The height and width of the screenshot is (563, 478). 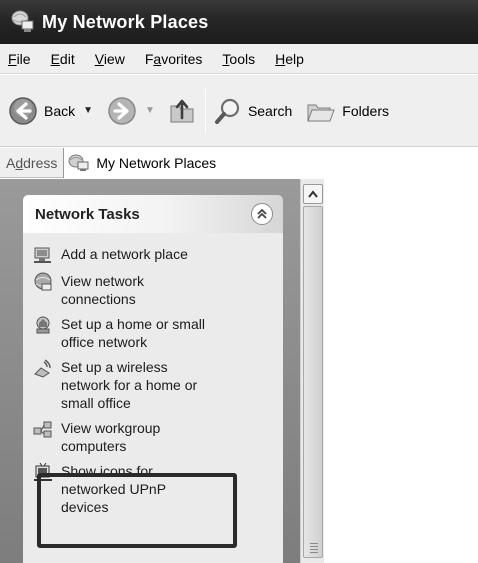 I want to click on forward-button: ▼, so click(x=131, y=111).